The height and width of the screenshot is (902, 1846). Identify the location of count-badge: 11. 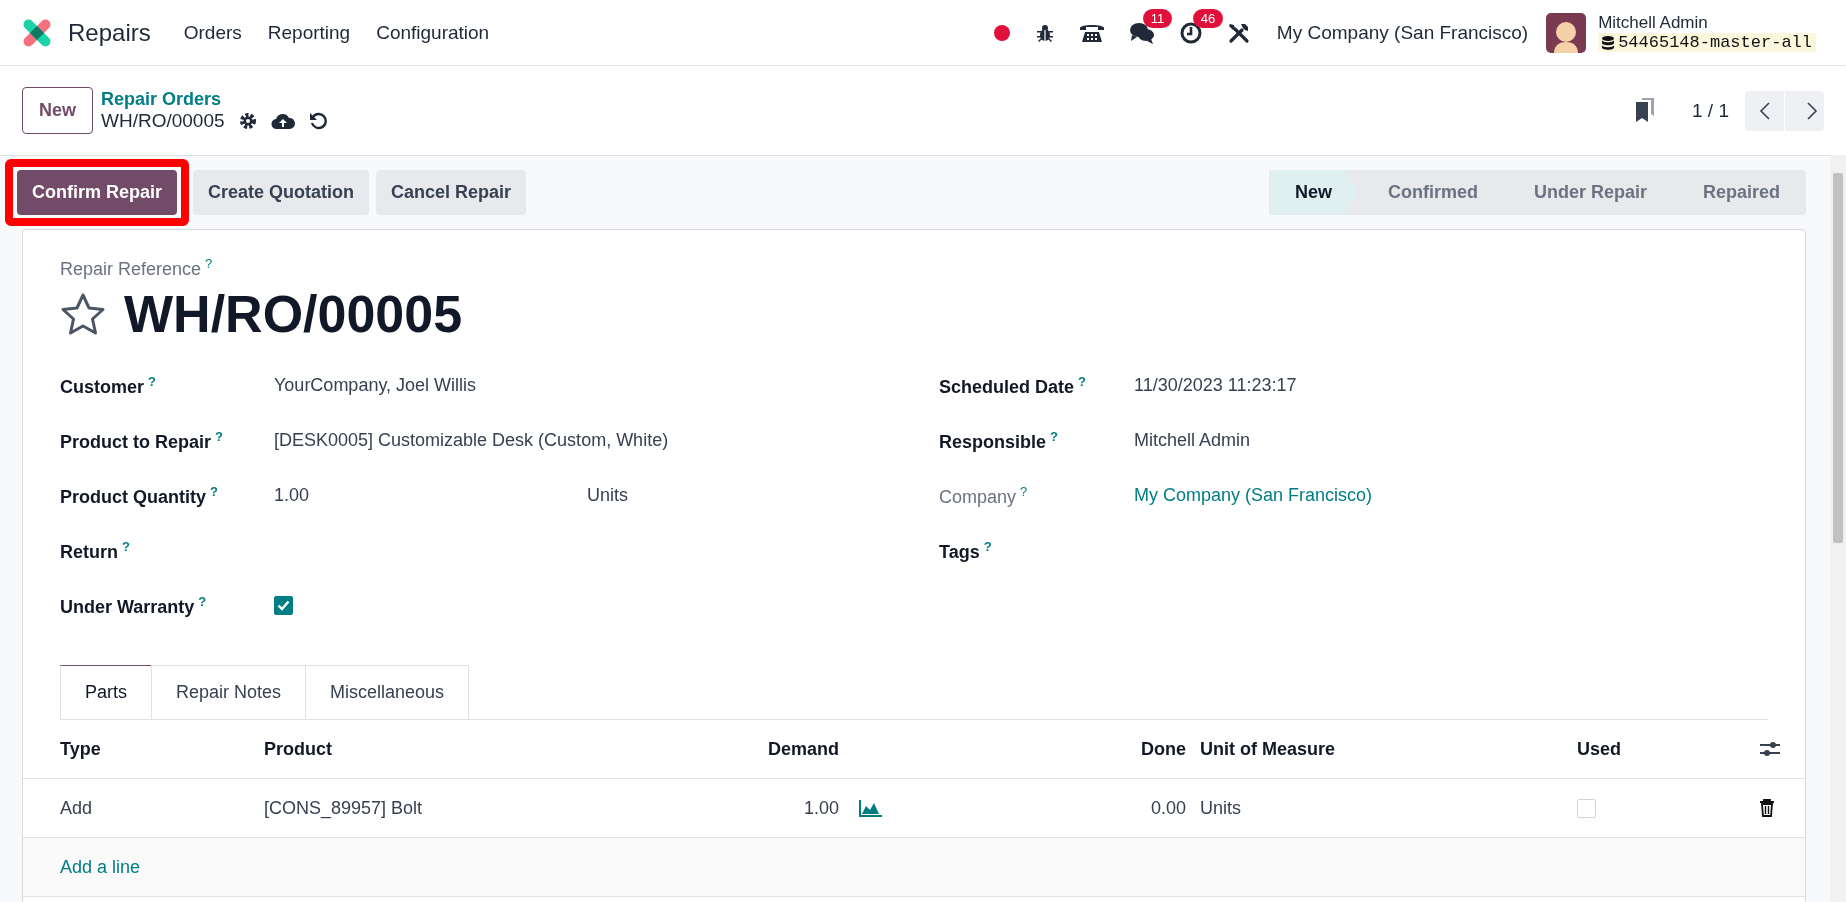
(1157, 18).